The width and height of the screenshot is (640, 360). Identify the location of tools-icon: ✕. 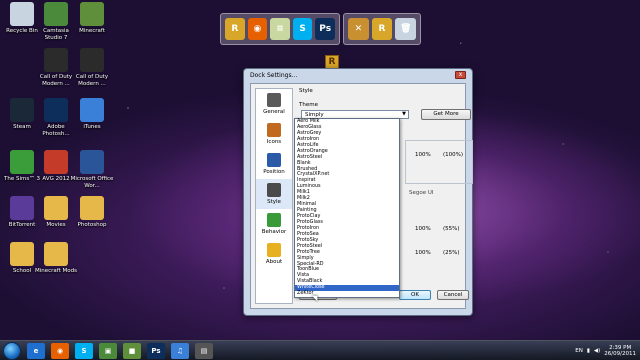
(358, 29).